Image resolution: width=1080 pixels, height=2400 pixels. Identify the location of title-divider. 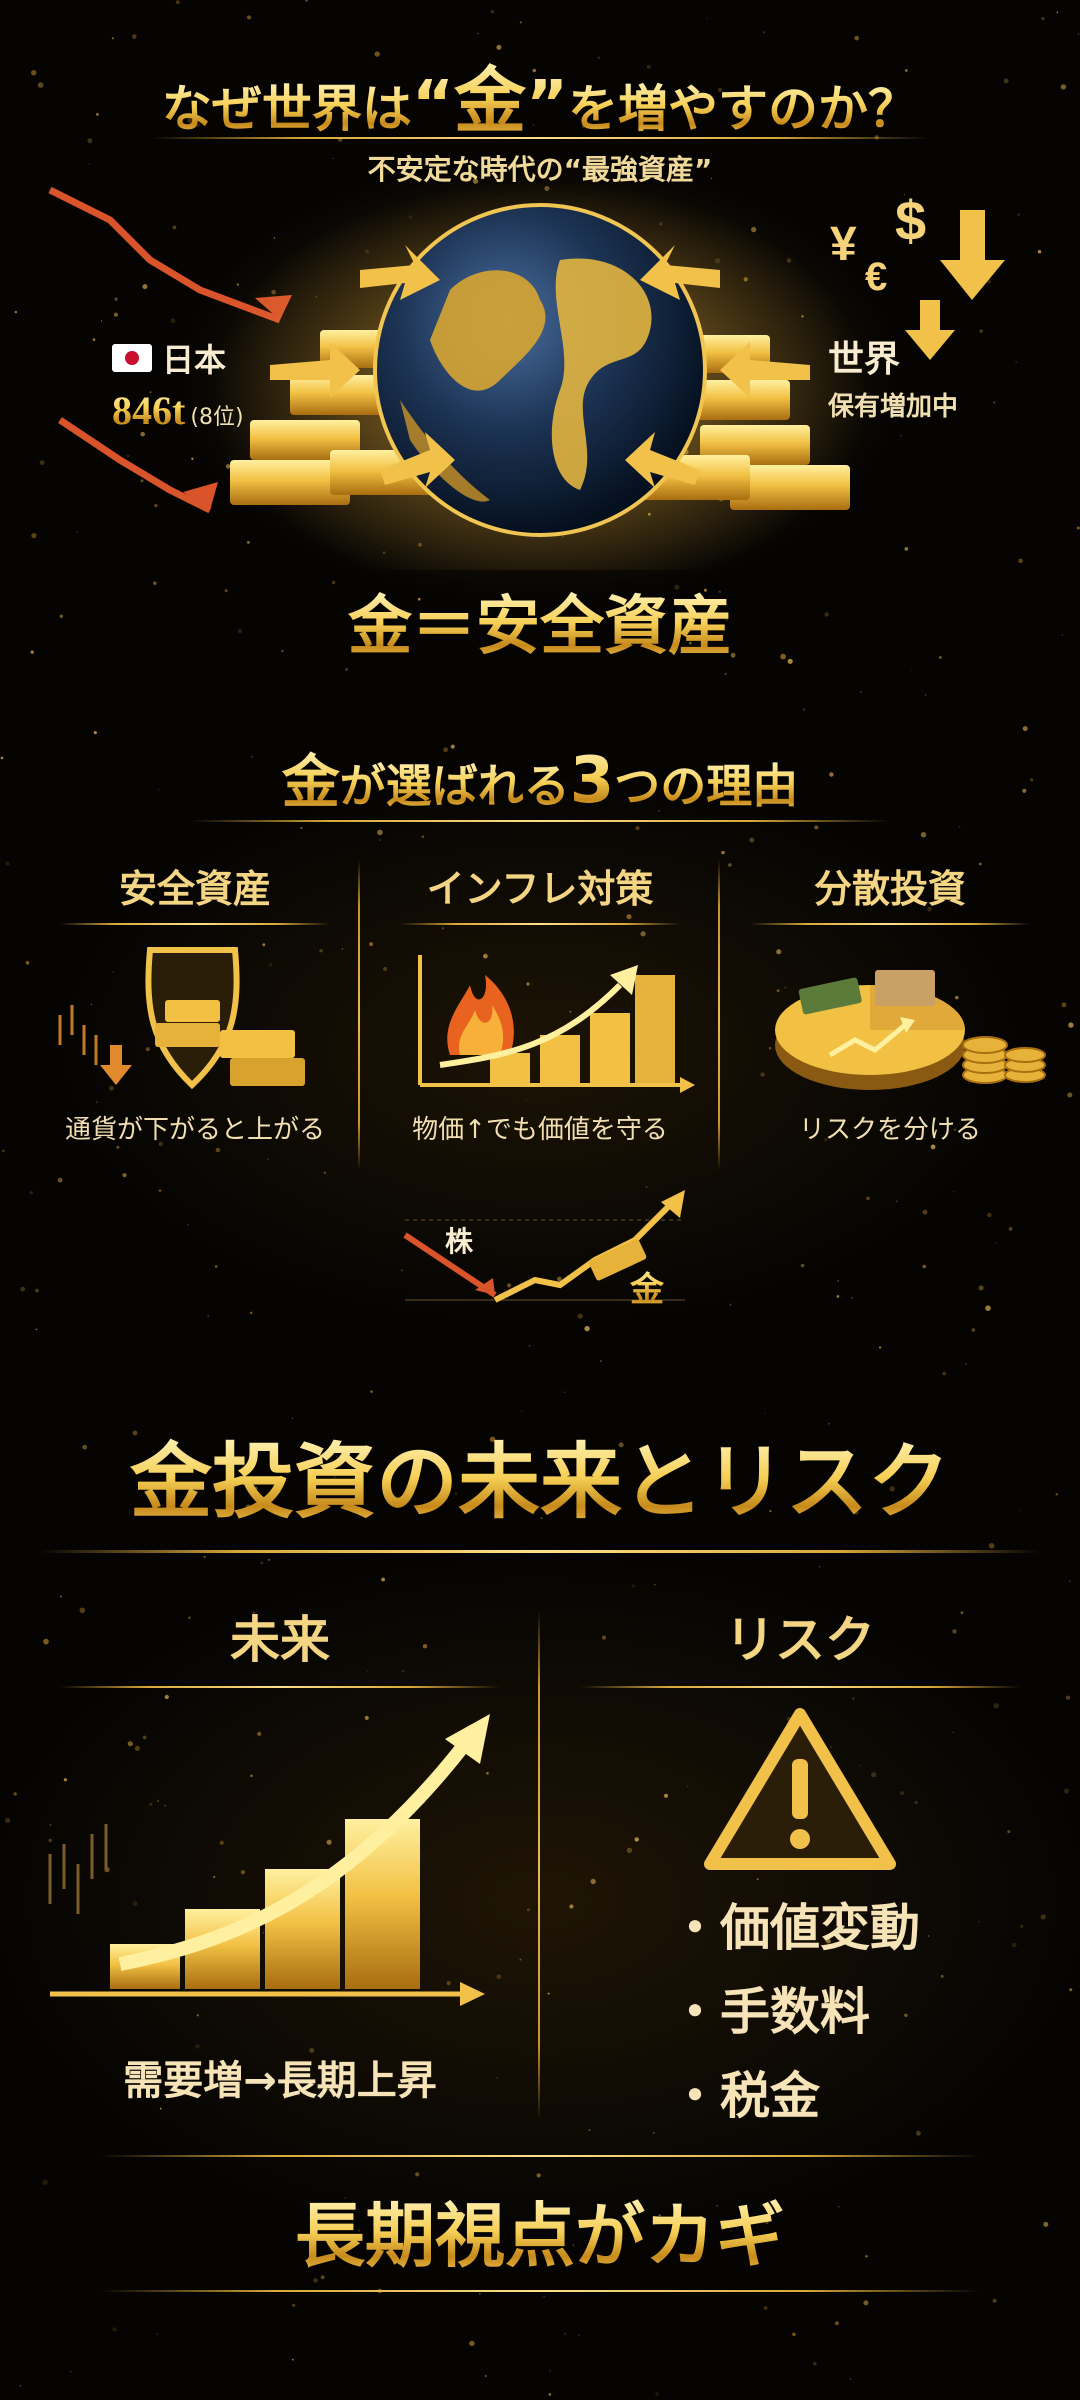
(540, 138).